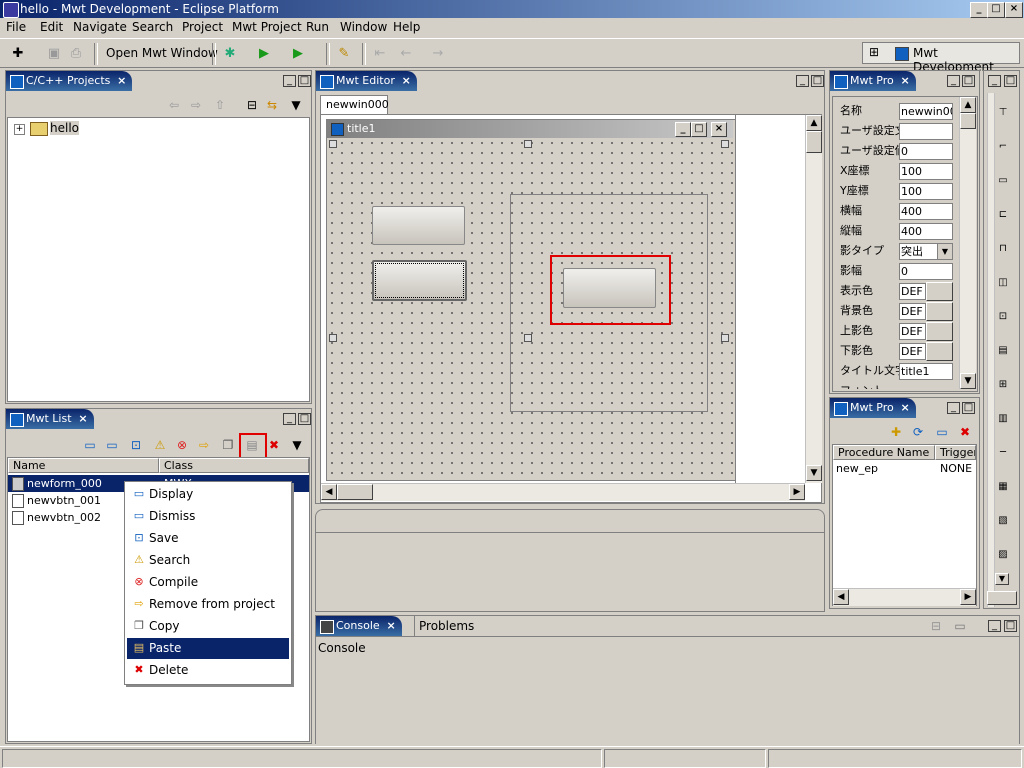 The height and width of the screenshot is (768, 1024). I want to click on menu-mwt-project: Mwt Project, so click(267, 27).